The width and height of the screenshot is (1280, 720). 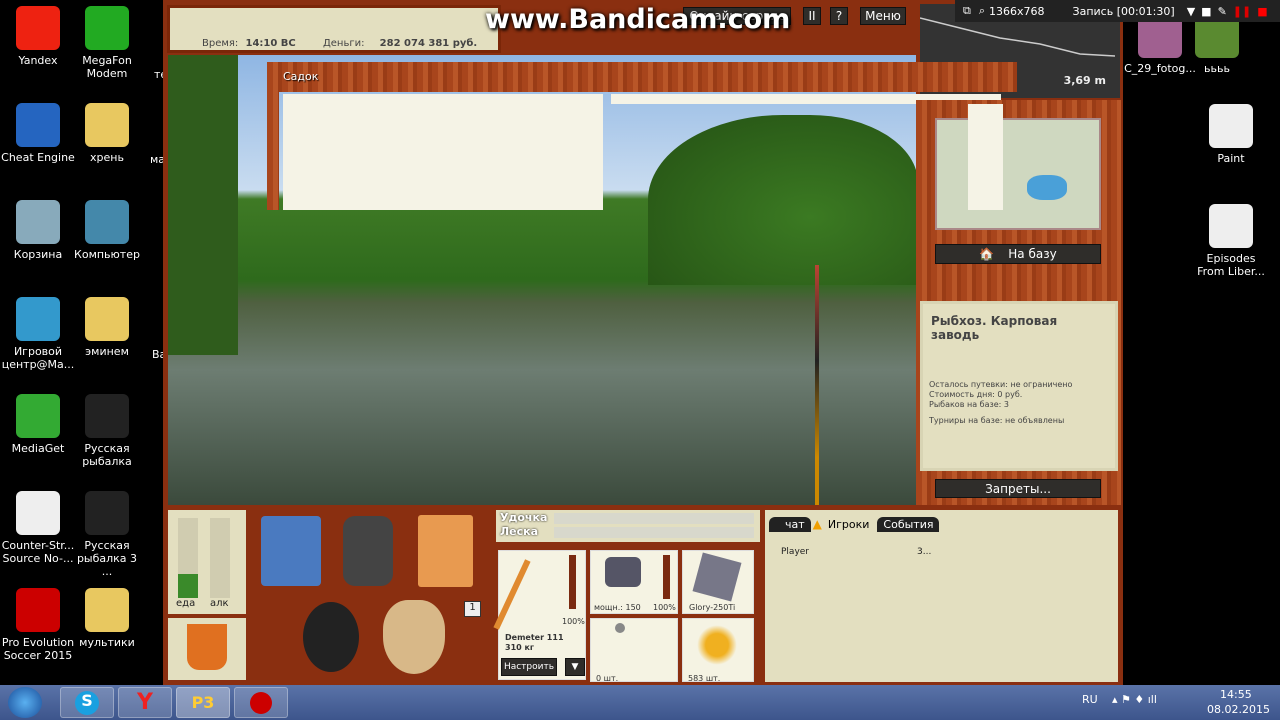 I want to click on desktop-icon: эминем, so click(x=107, y=327).